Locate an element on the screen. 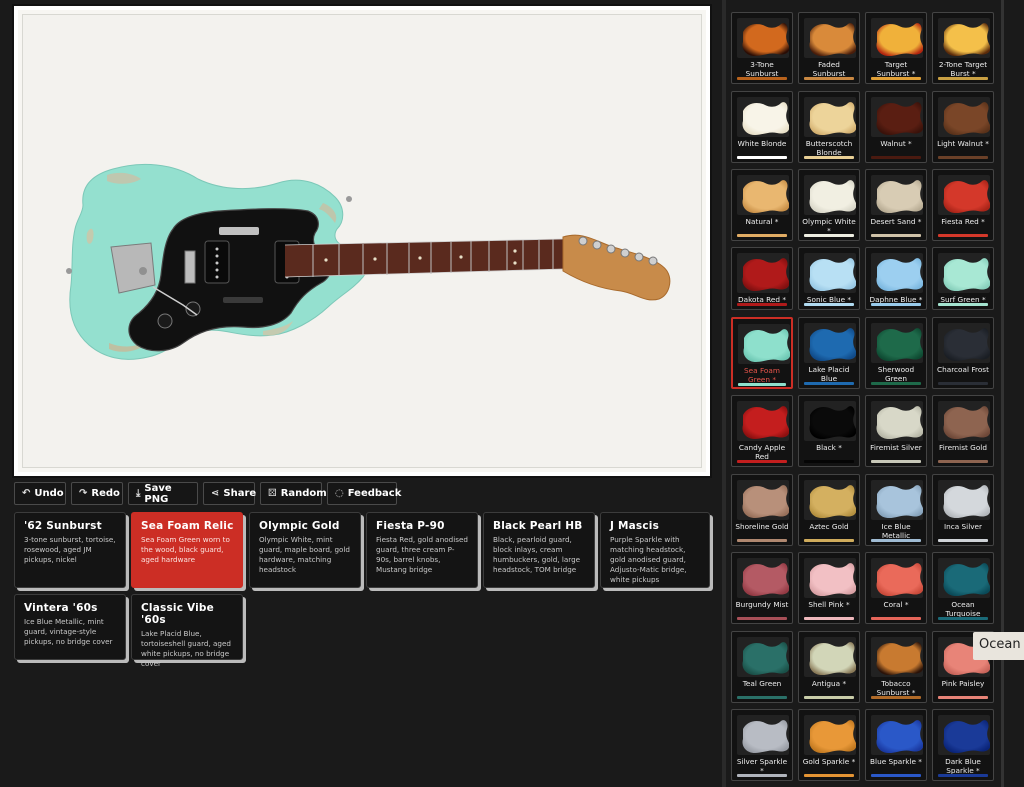 This screenshot has height=787, width=1024. speech-bubble-icon: ◌ is located at coordinates (339, 493).